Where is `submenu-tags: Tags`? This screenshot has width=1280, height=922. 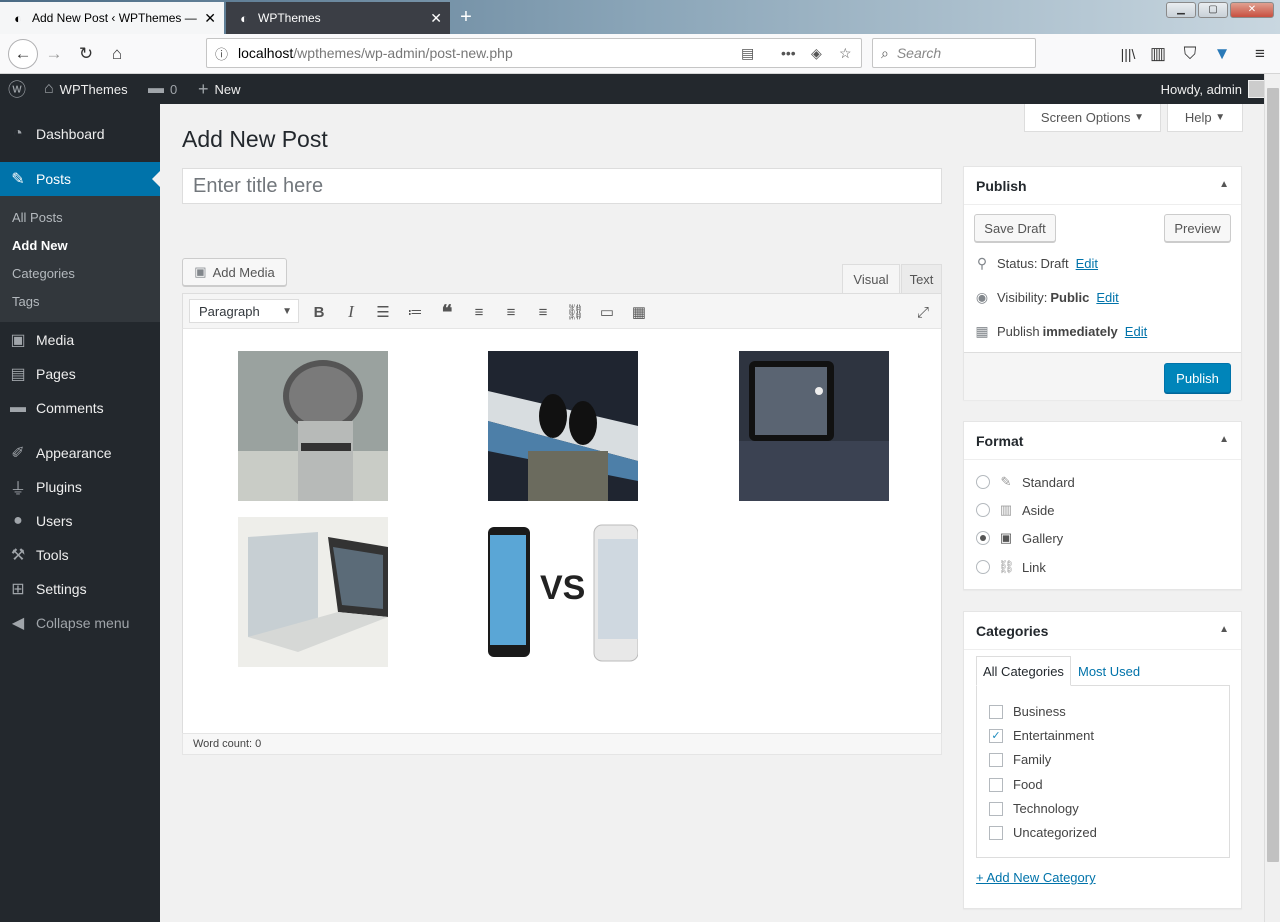
submenu-tags: Tags is located at coordinates (25, 301).